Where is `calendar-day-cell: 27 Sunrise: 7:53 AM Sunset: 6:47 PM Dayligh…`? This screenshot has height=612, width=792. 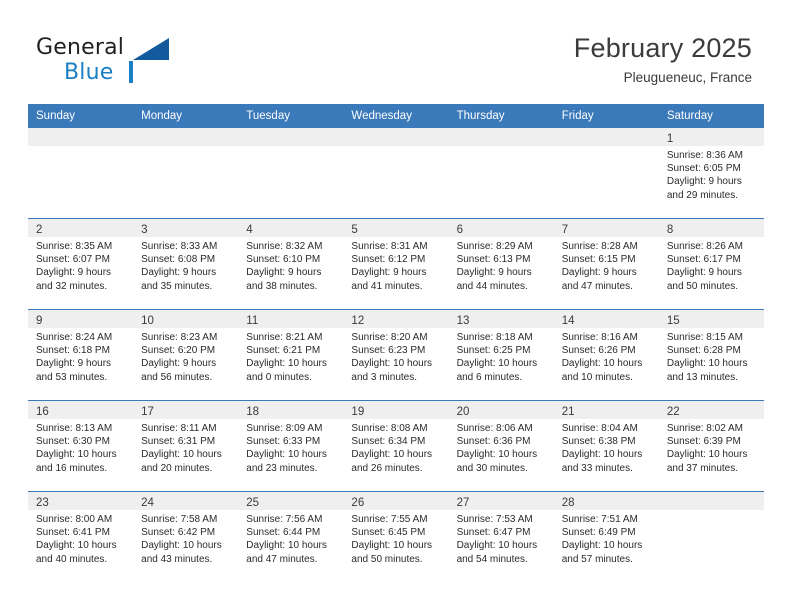 calendar-day-cell: 27 Sunrise: 7:53 AM Sunset: 6:47 PM Dayligh… is located at coordinates (501, 537).